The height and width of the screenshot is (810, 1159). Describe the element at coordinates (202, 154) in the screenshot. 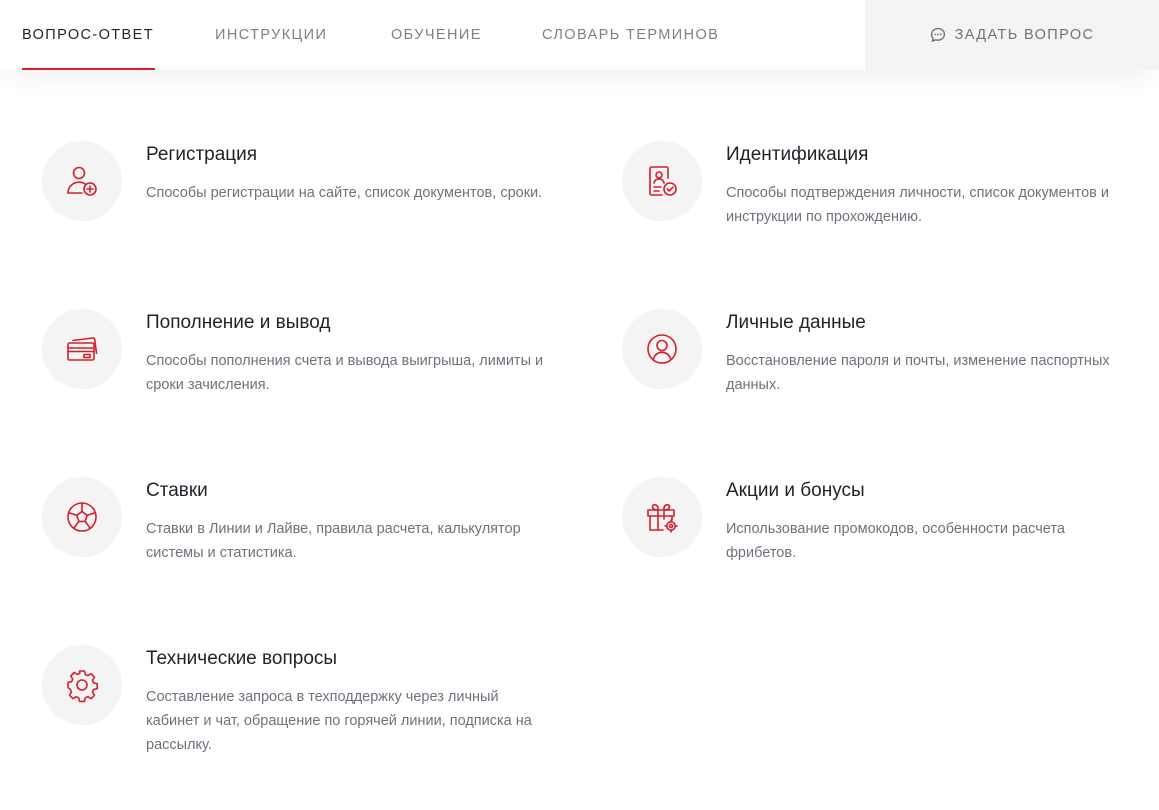

I see `category-title: Регистрация` at that location.